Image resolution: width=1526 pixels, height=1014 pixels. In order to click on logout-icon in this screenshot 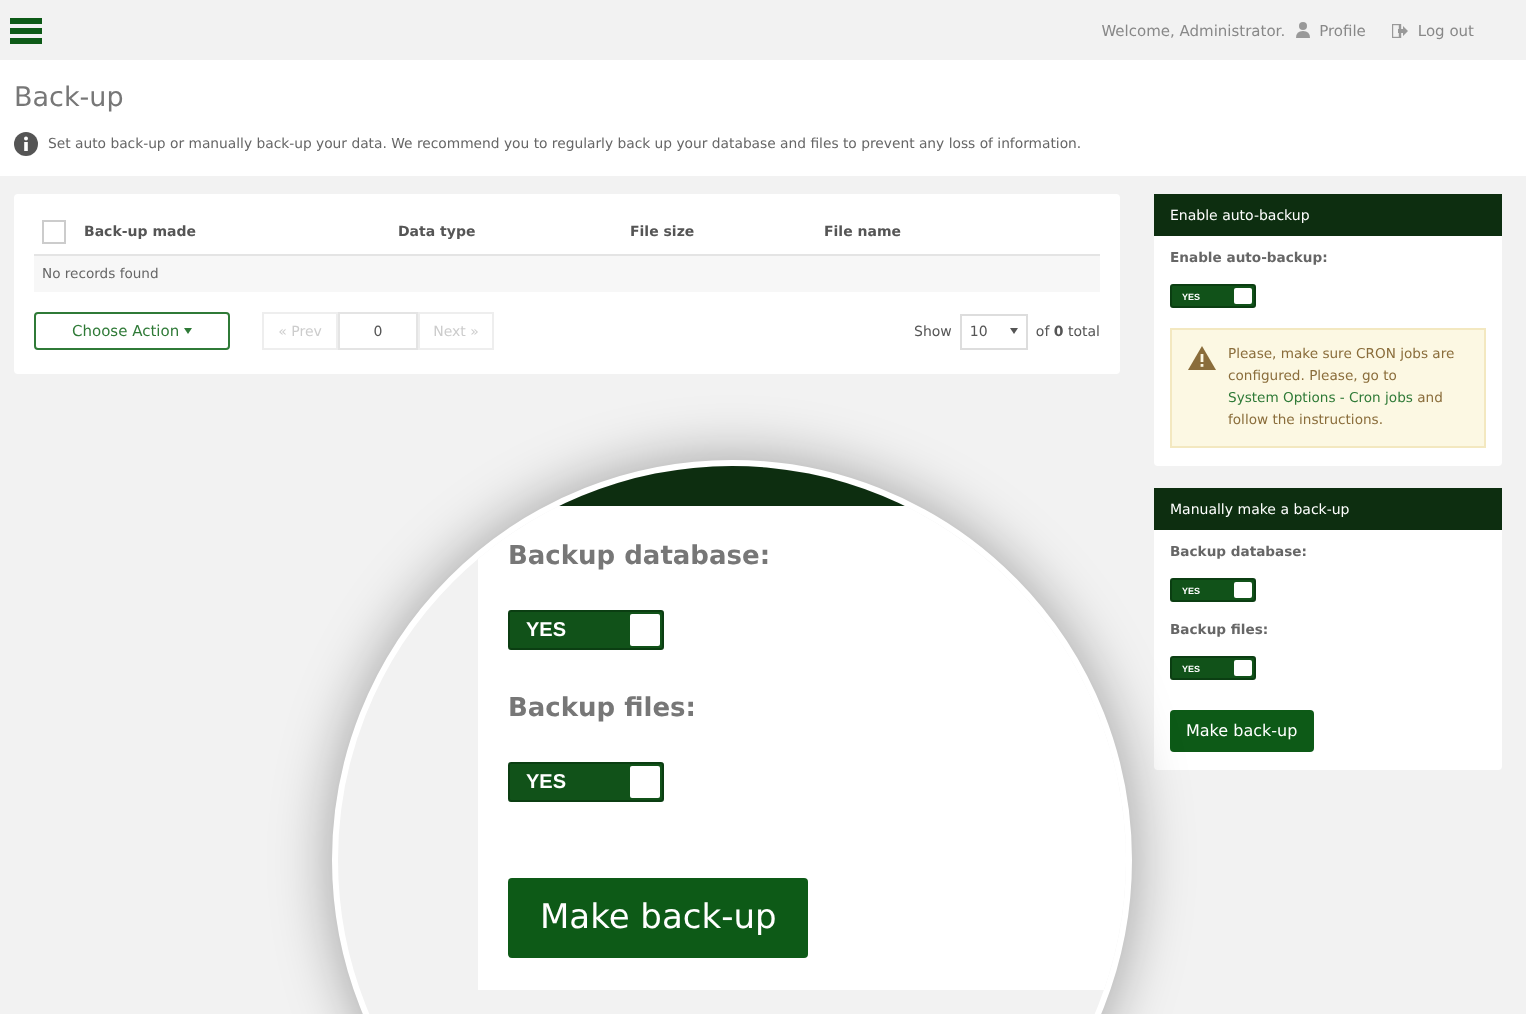, I will do `click(1399, 30)`.